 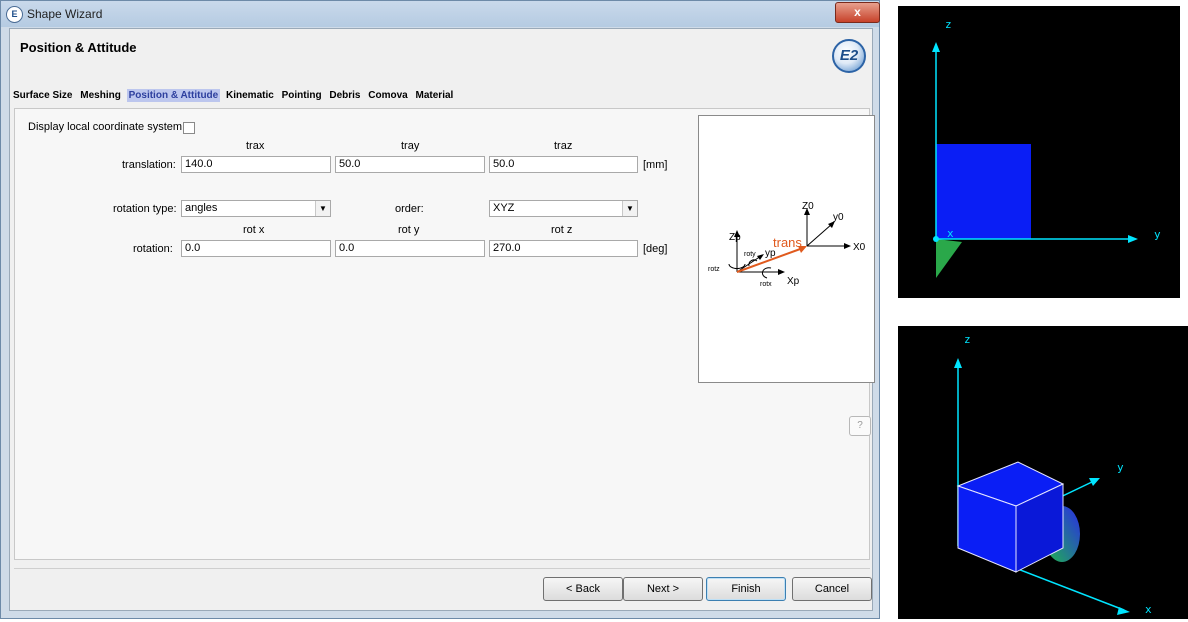 What do you see at coordinates (442, 568) in the screenshot?
I see `footer-separator` at bounding box center [442, 568].